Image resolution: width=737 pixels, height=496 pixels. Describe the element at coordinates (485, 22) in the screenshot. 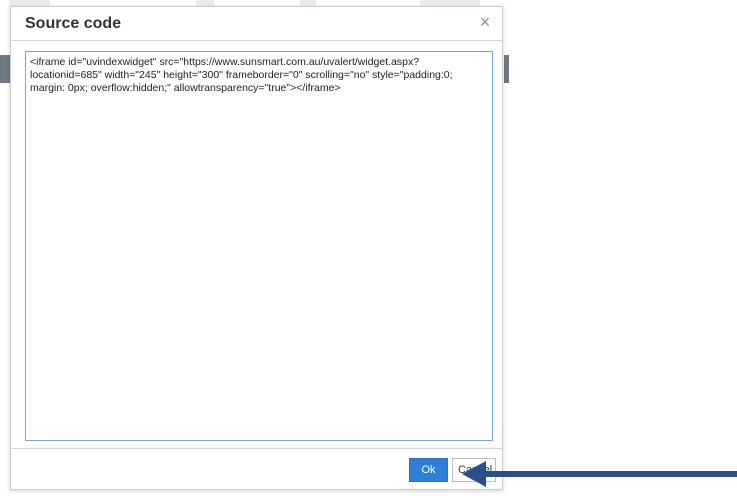

I see `close-icon: ×` at that location.